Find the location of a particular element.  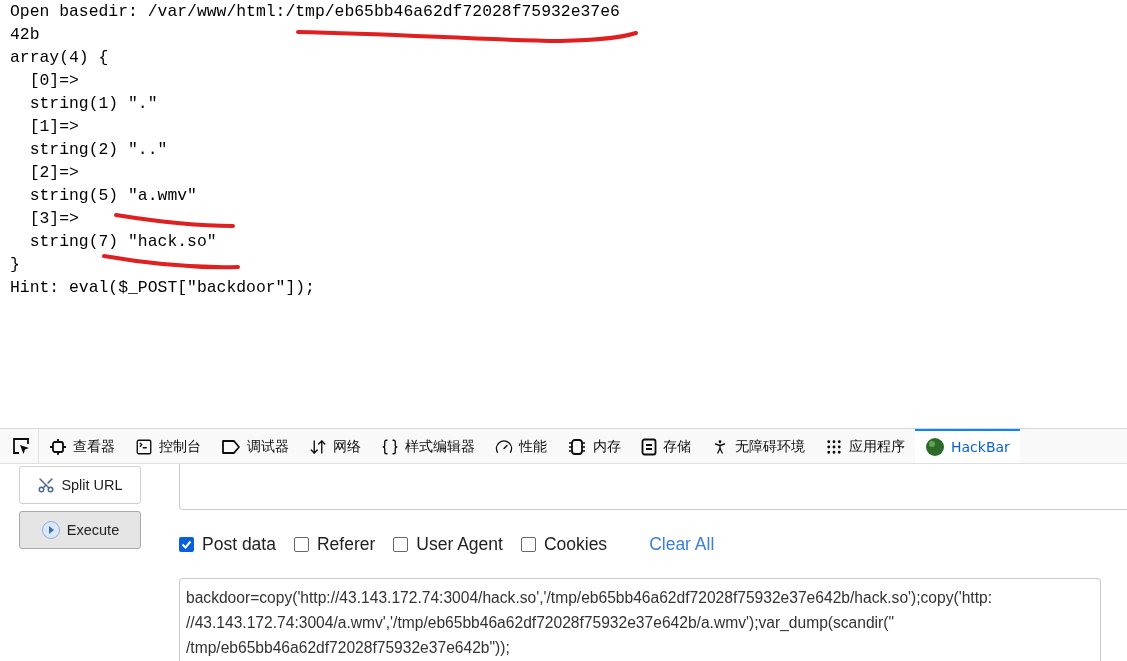

network-icon is located at coordinates (318, 447).